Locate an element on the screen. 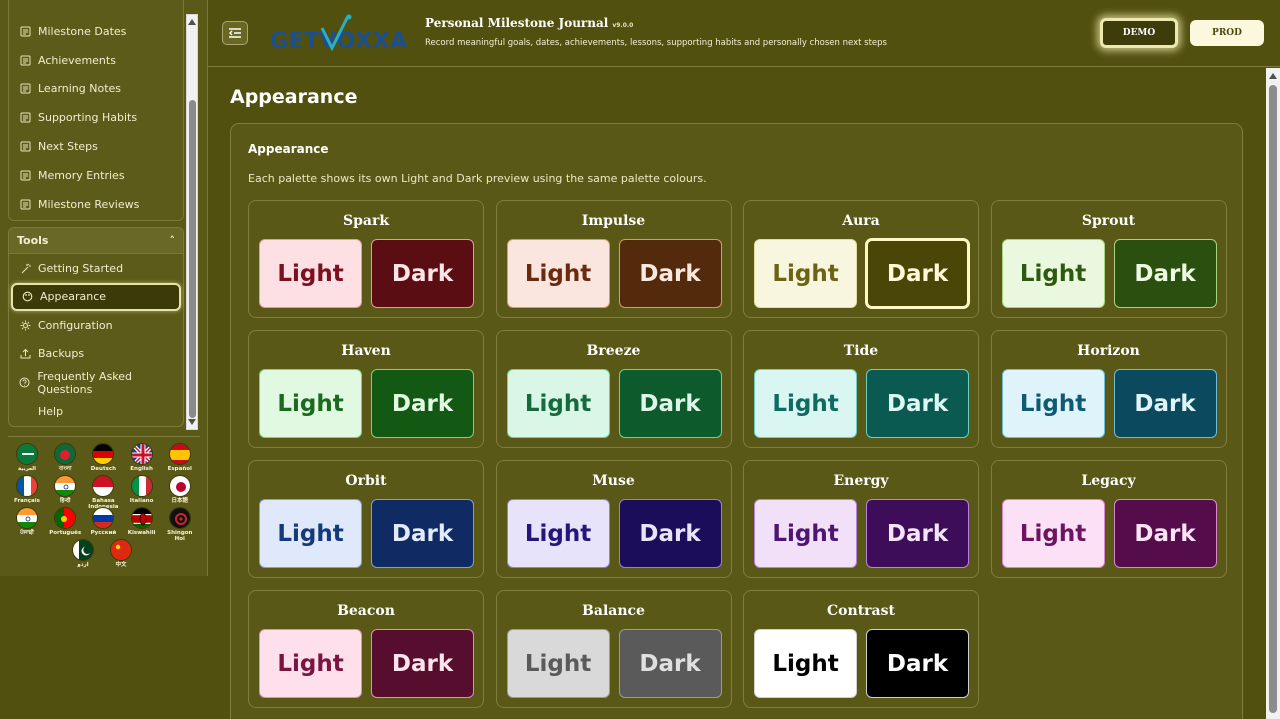 The image size is (1280, 719). palette-legacy-light-button: Light is located at coordinates (1053, 533).